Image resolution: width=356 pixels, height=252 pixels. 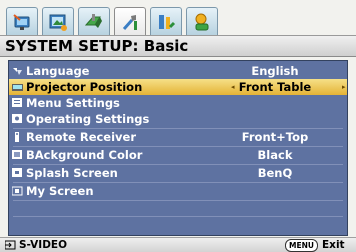 What do you see at coordinates (17, 191) in the screenshot?
I see `my-screen-icon` at bounding box center [17, 191].